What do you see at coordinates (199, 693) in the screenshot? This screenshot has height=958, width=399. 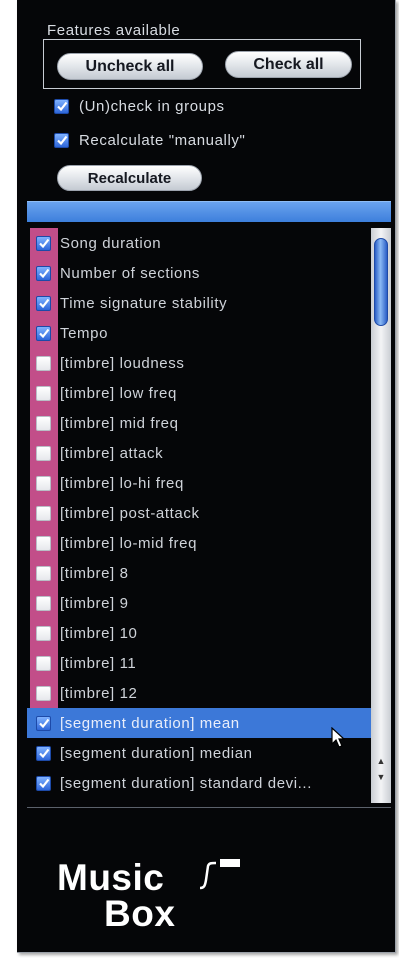 I see `list-item: [timbre] 12` at bounding box center [199, 693].